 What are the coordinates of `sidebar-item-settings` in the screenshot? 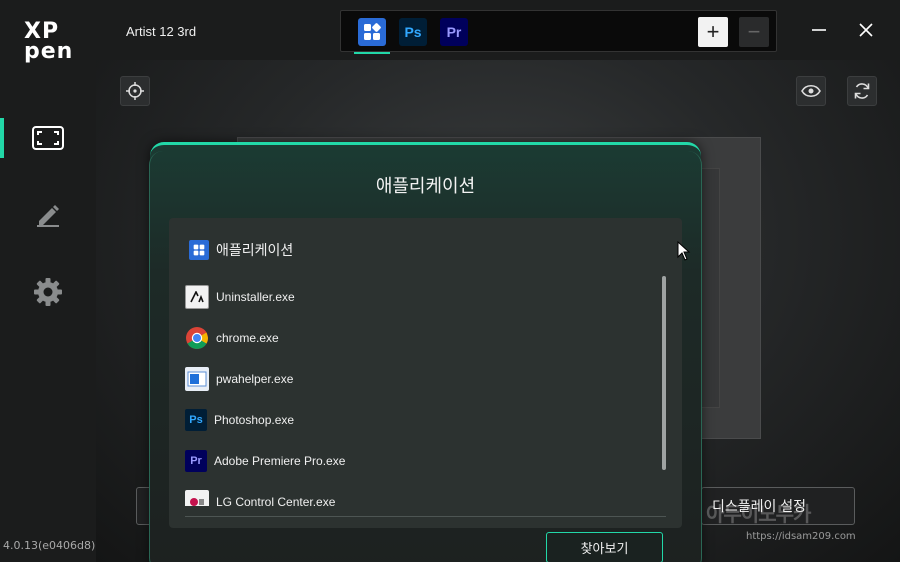 It's located at (48, 292).